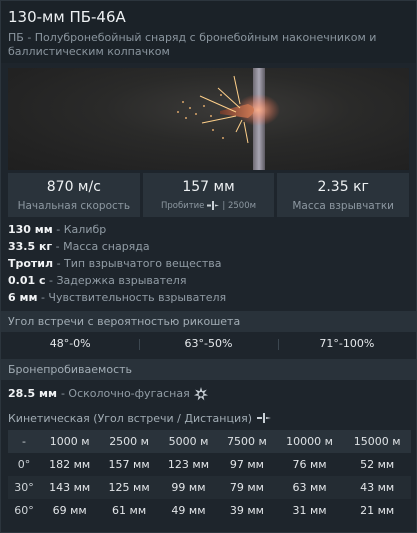 This screenshot has height=533, width=417. Describe the element at coordinates (31, 263) in the screenshot. I see `explosive-type-value: Тротил` at that location.